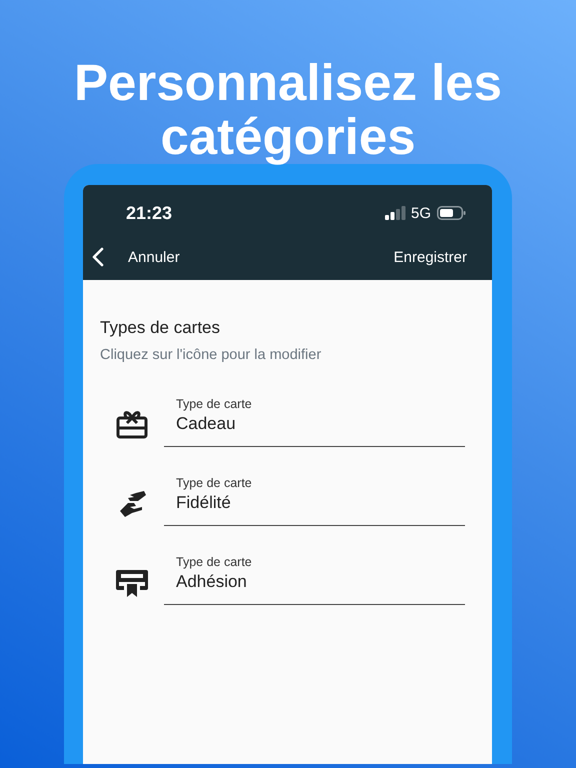 This screenshot has height=768, width=576. What do you see at coordinates (430, 257) in the screenshot?
I see `save-button: Enregistrer` at bounding box center [430, 257].